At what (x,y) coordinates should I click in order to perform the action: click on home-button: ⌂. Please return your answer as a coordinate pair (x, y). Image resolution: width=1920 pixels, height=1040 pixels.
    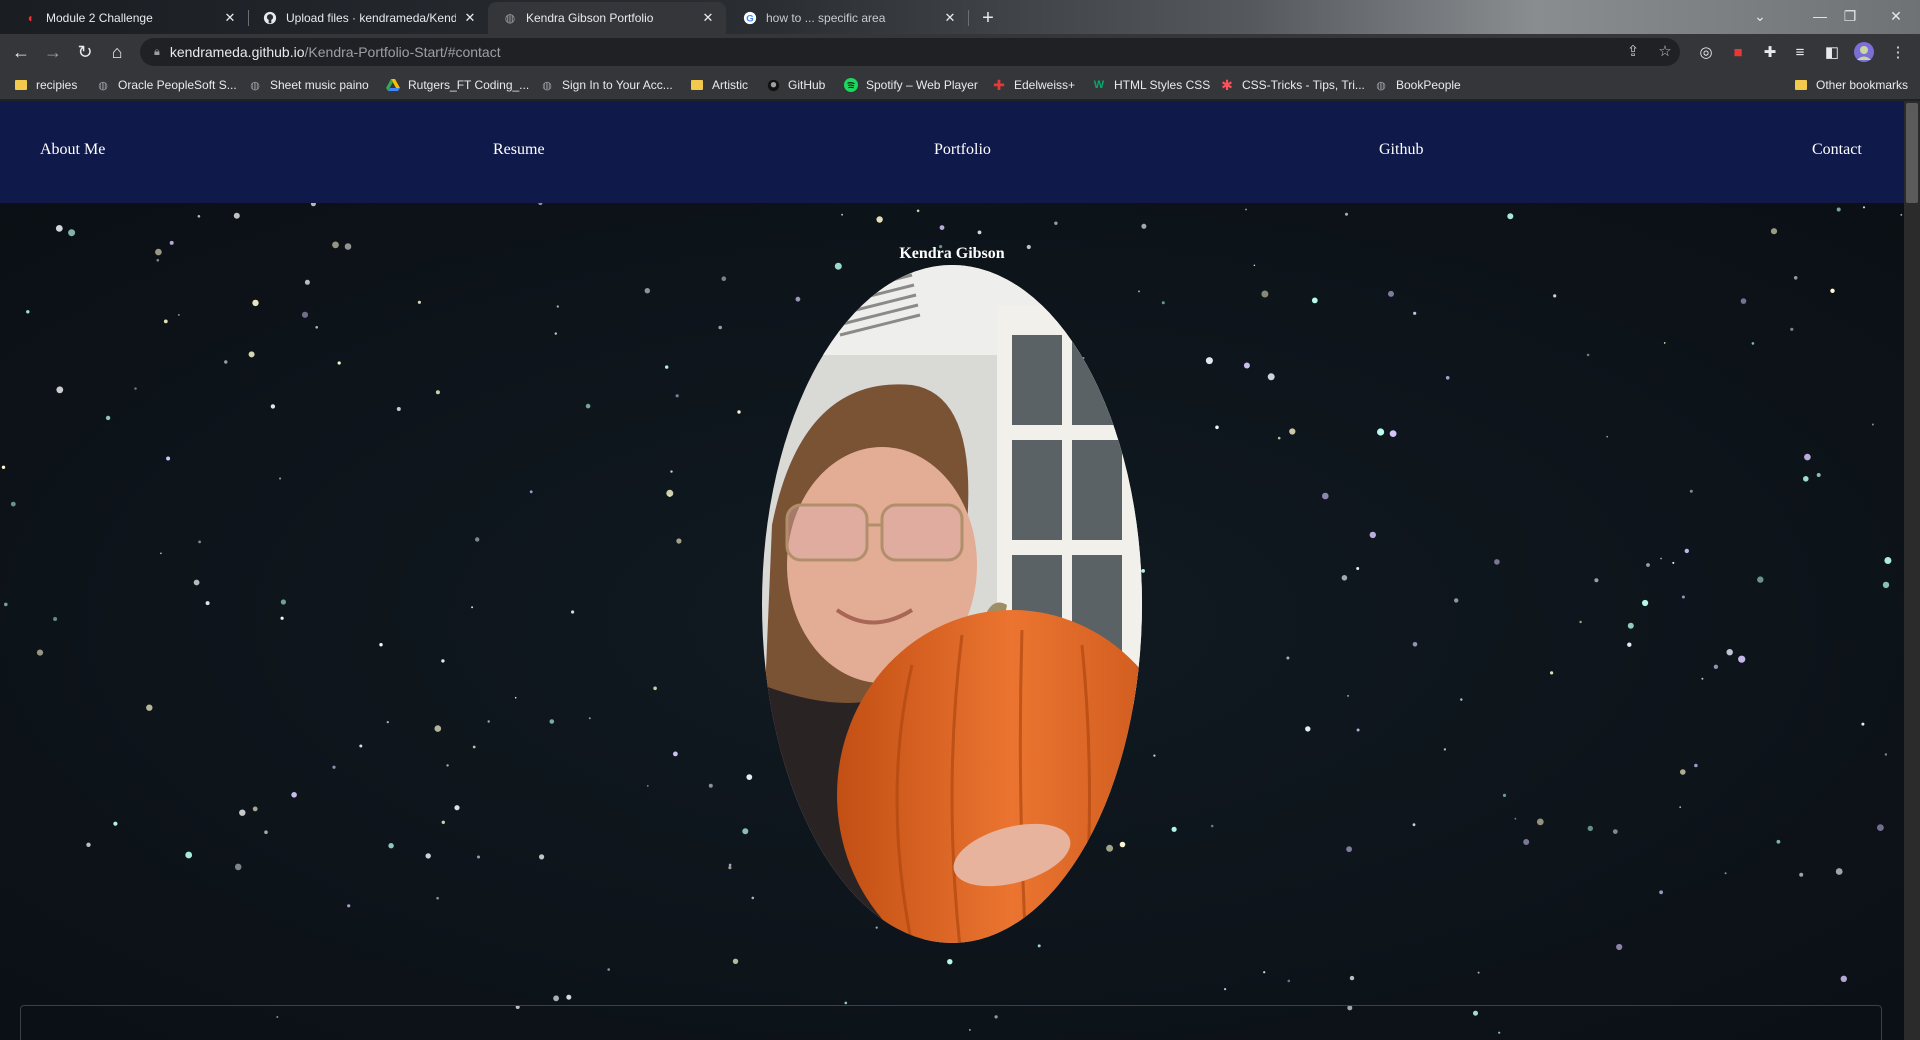
    Looking at the image, I should click on (117, 52).